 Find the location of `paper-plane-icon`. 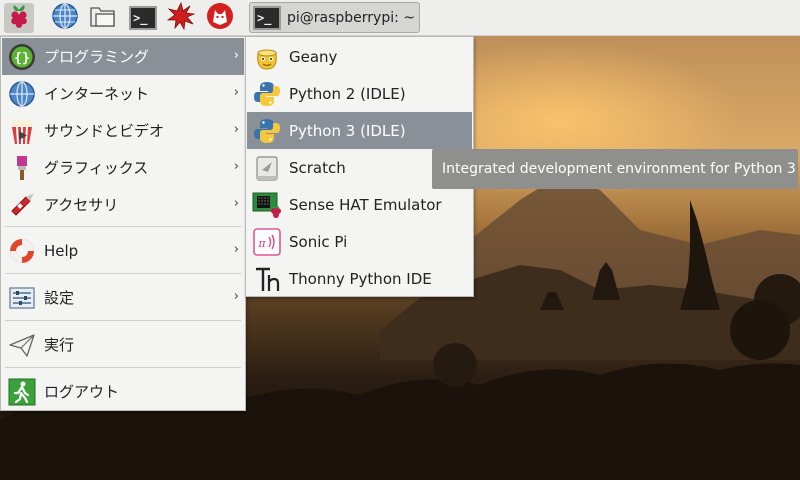

paper-plane-icon is located at coordinates (22, 345).